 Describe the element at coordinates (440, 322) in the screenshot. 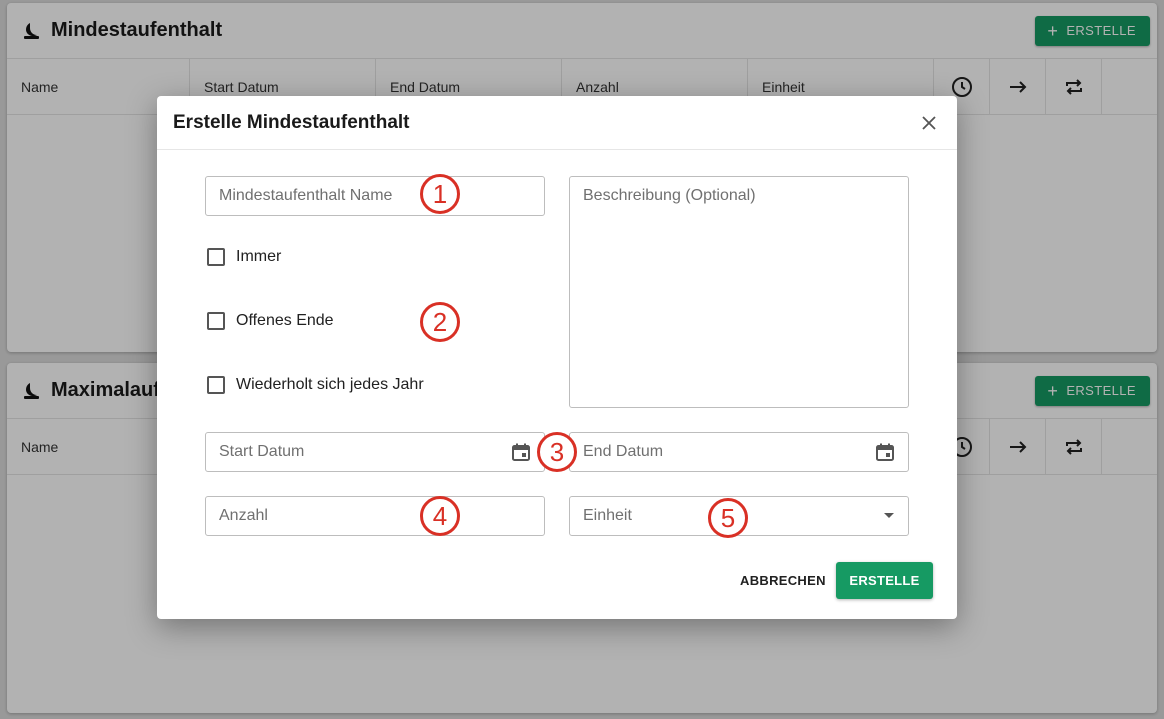

I see `annotation-marker-2: 2` at that location.